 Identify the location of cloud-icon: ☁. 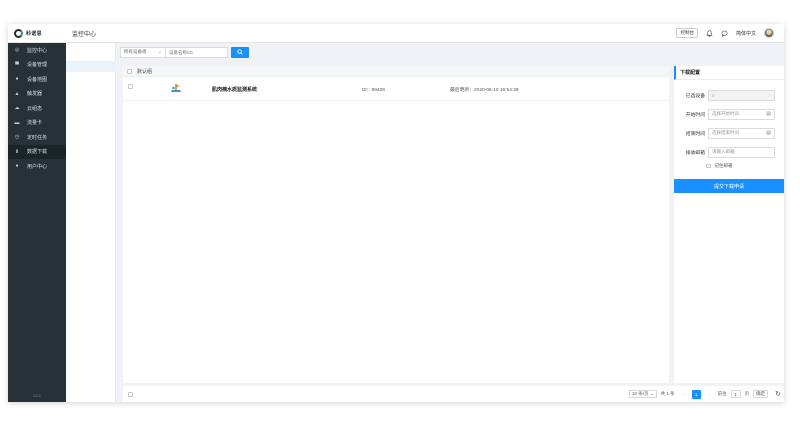
(17, 108).